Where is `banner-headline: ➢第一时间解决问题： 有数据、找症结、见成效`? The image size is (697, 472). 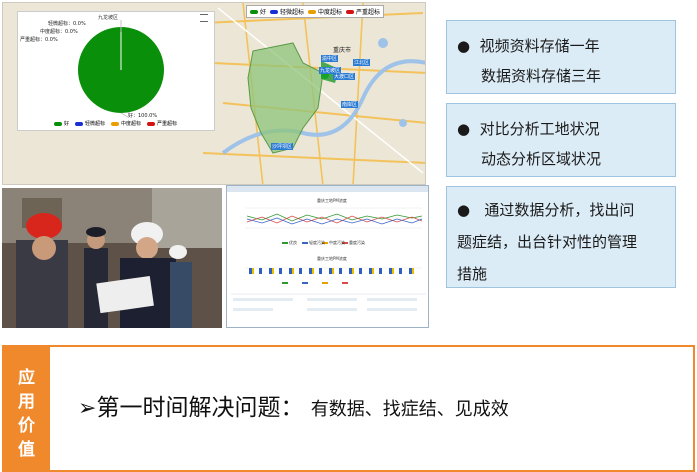 banner-headline: ➢第一时间解决问题： 有数据、找症结、见成效 is located at coordinates (293, 405).